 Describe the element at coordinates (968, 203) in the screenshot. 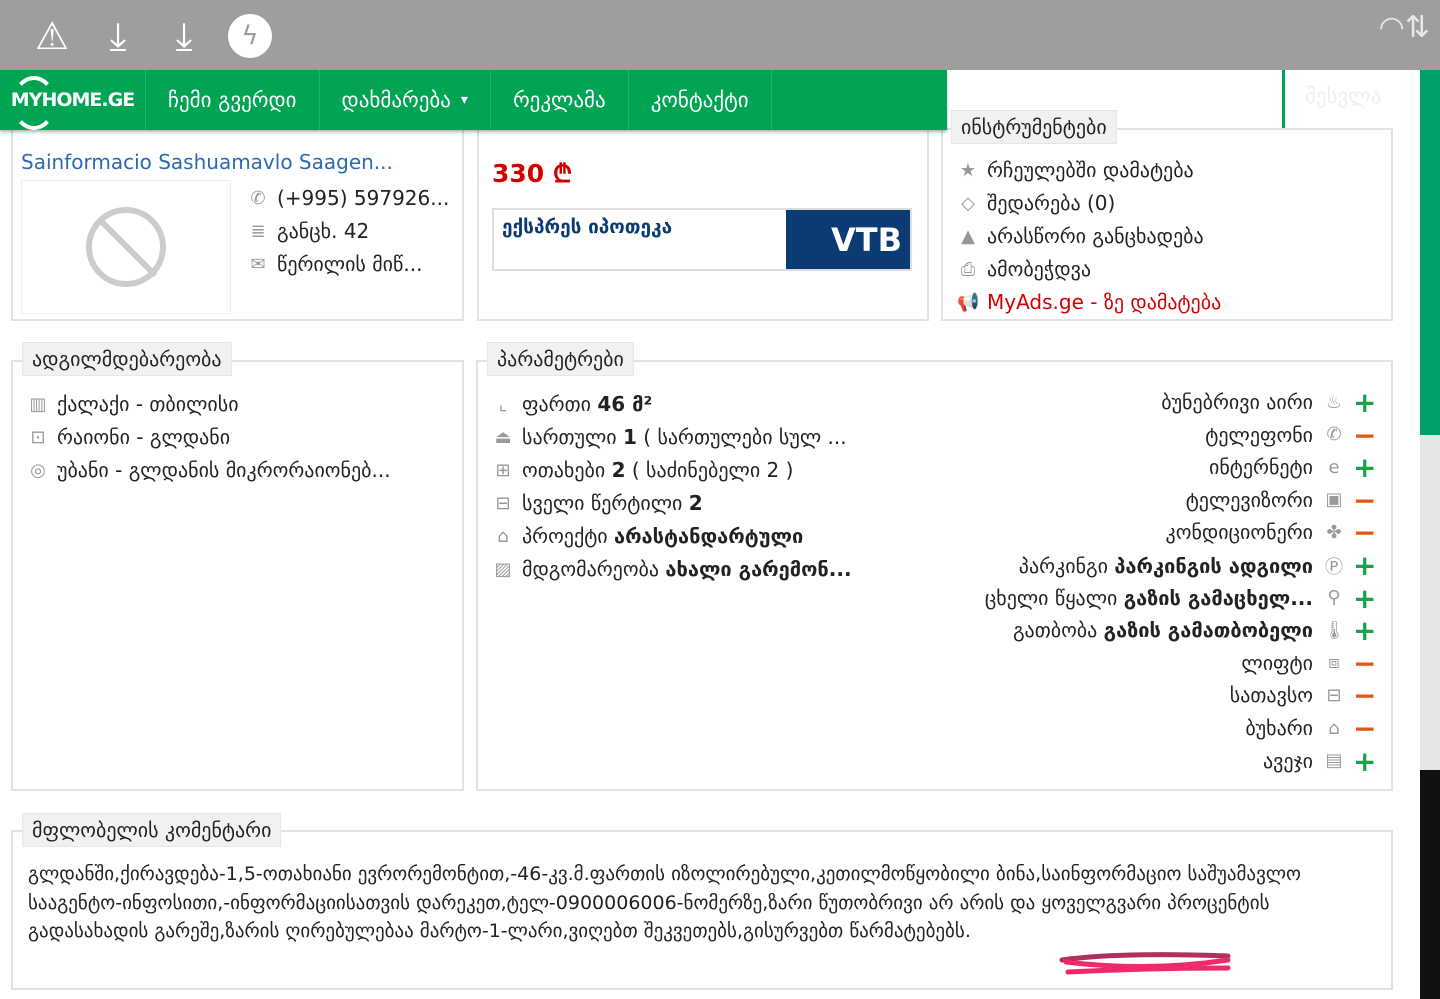

I see `compare-icon: ◇` at that location.